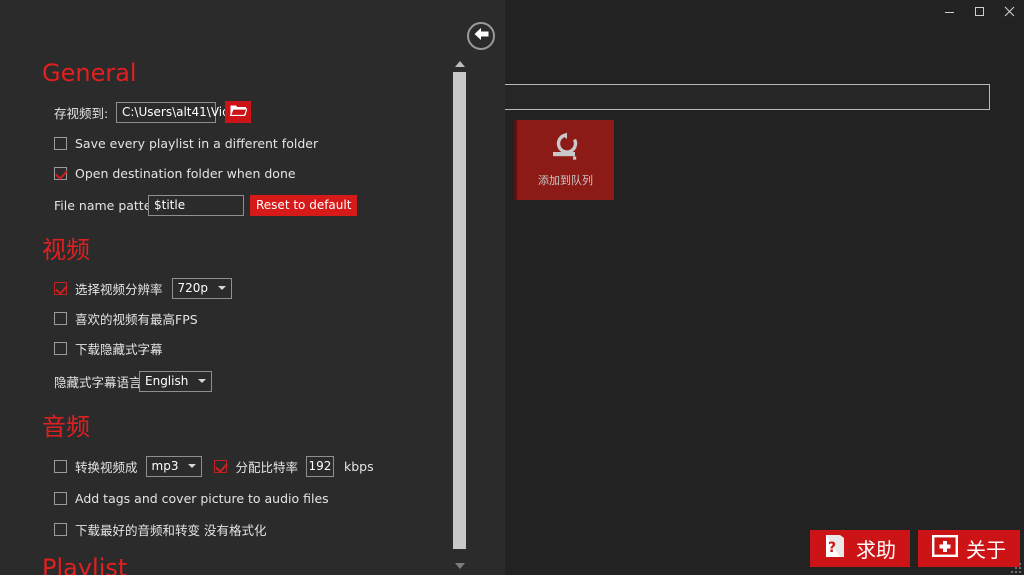  Describe the element at coordinates (81, 113) in the screenshot. I see `save-video-to-label: 存视频到:` at that location.